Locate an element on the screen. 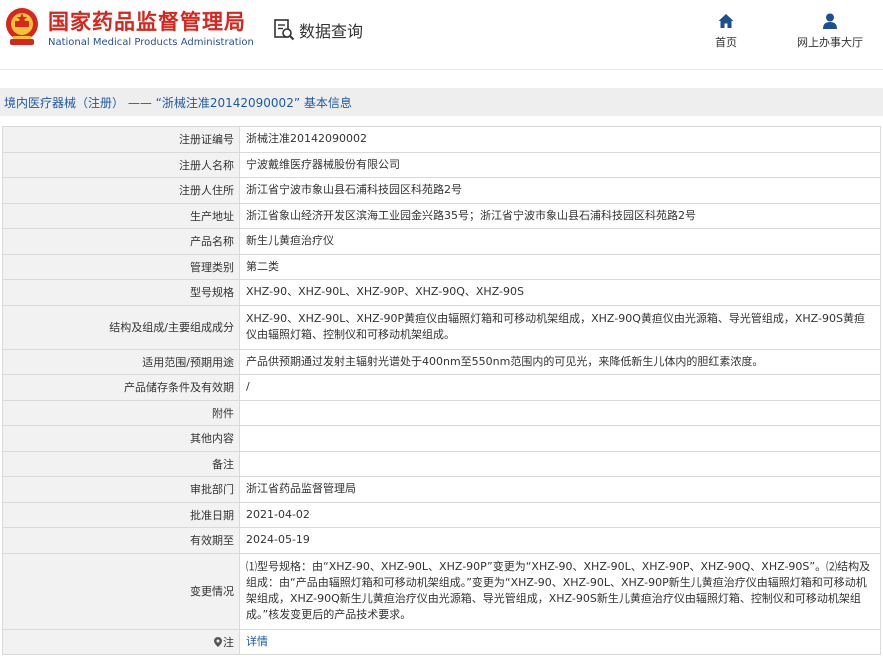 The height and width of the screenshot is (671, 883). table-row: 注 详情 is located at coordinates (441, 641).